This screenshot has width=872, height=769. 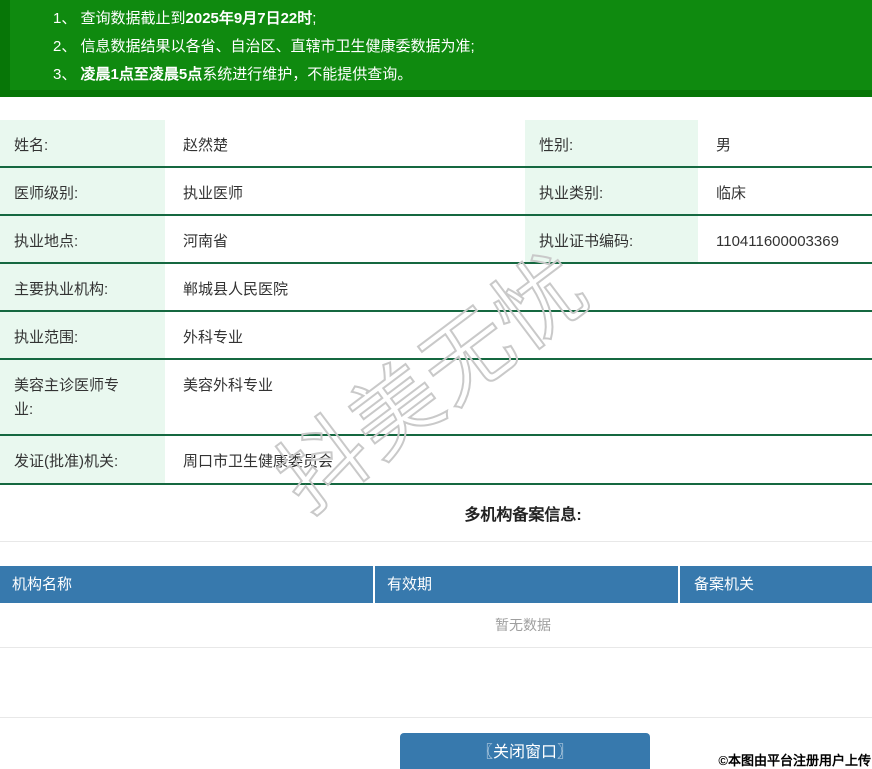 I want to click on table-row: 执业地点: 河南省 执业证书编码: 110411600003369, so click(x=436, y=240).